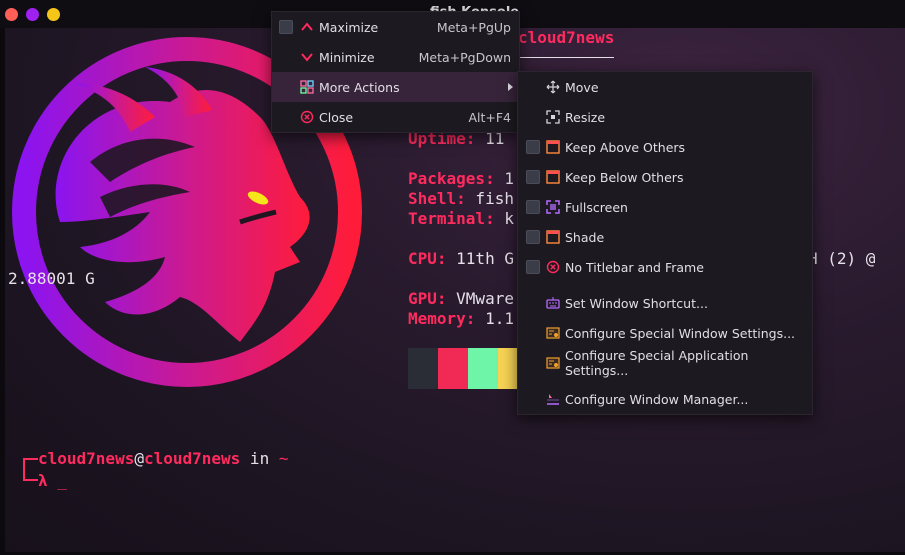  Describe the element at coordinates (533, 207) in the screenshot. I see `fullscreen-checkbox` at that location.